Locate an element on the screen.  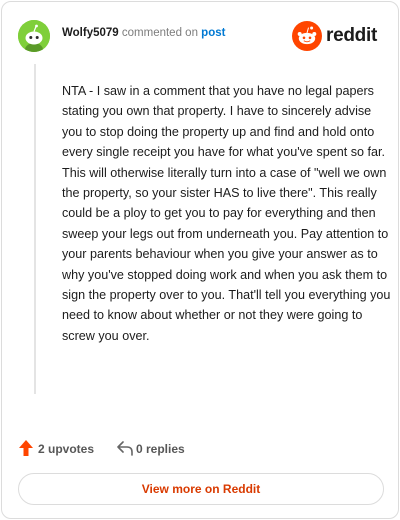
comment-header: Wolfy5079 commented on post reddit is located at coordinates (200, 36).